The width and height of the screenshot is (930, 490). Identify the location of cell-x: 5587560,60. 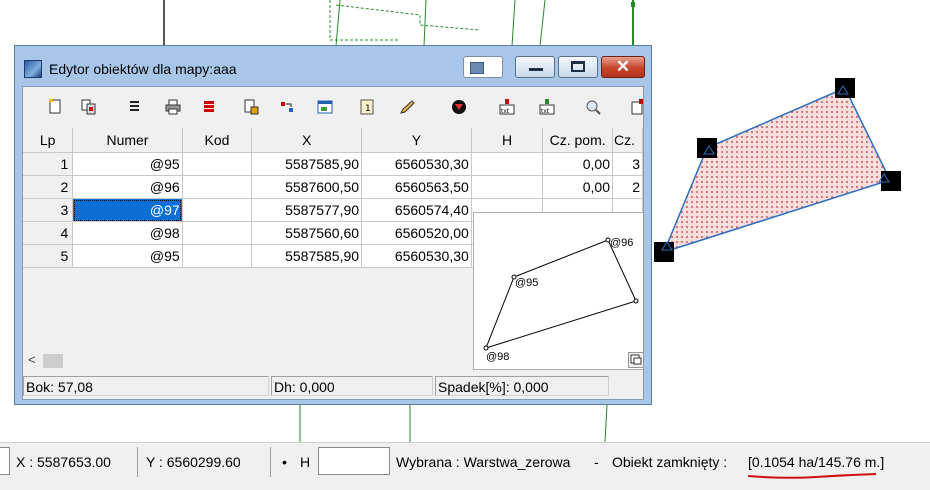
(307, 233).